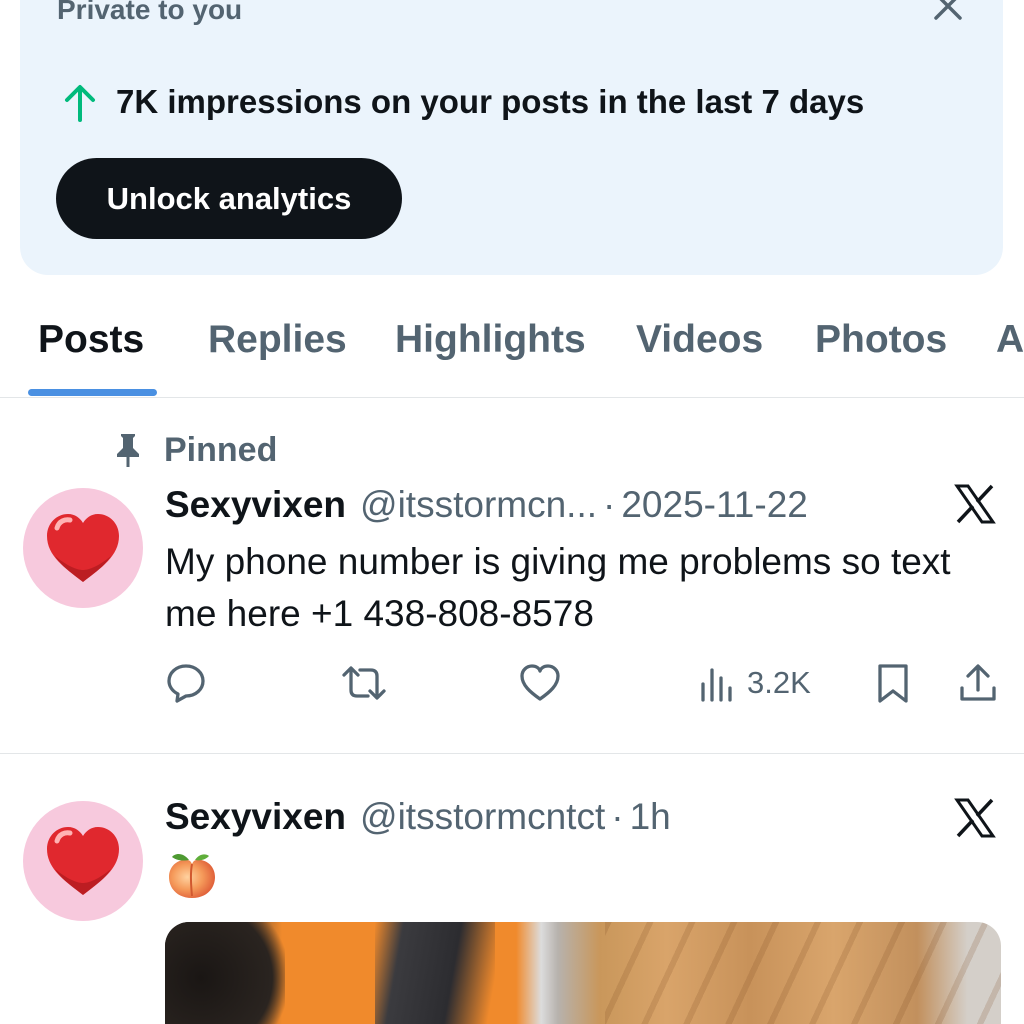 The width and height of the screenshot is (1024, 1024). What do you see at coordinates (699, 340) in the screenshot?
I see `tab-videos: Videos` at bounding box center [699, 340].